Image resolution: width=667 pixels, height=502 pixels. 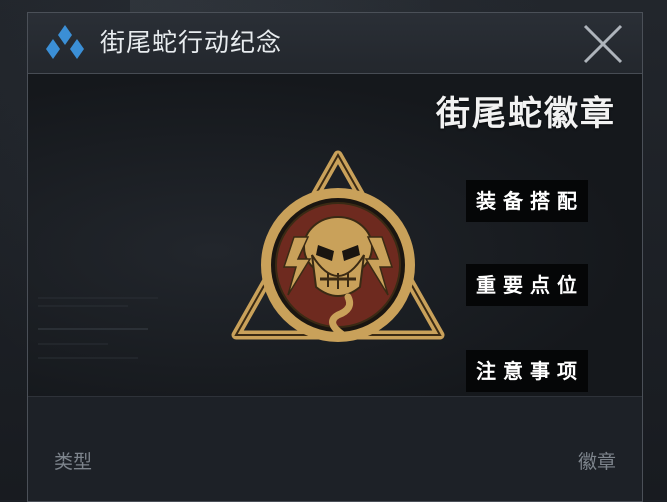 What do you see at coordinates (335, 43) in the screenshot?
I see `title-bar: 街尾蛇行动纪念` at bounding box center [335, 43].